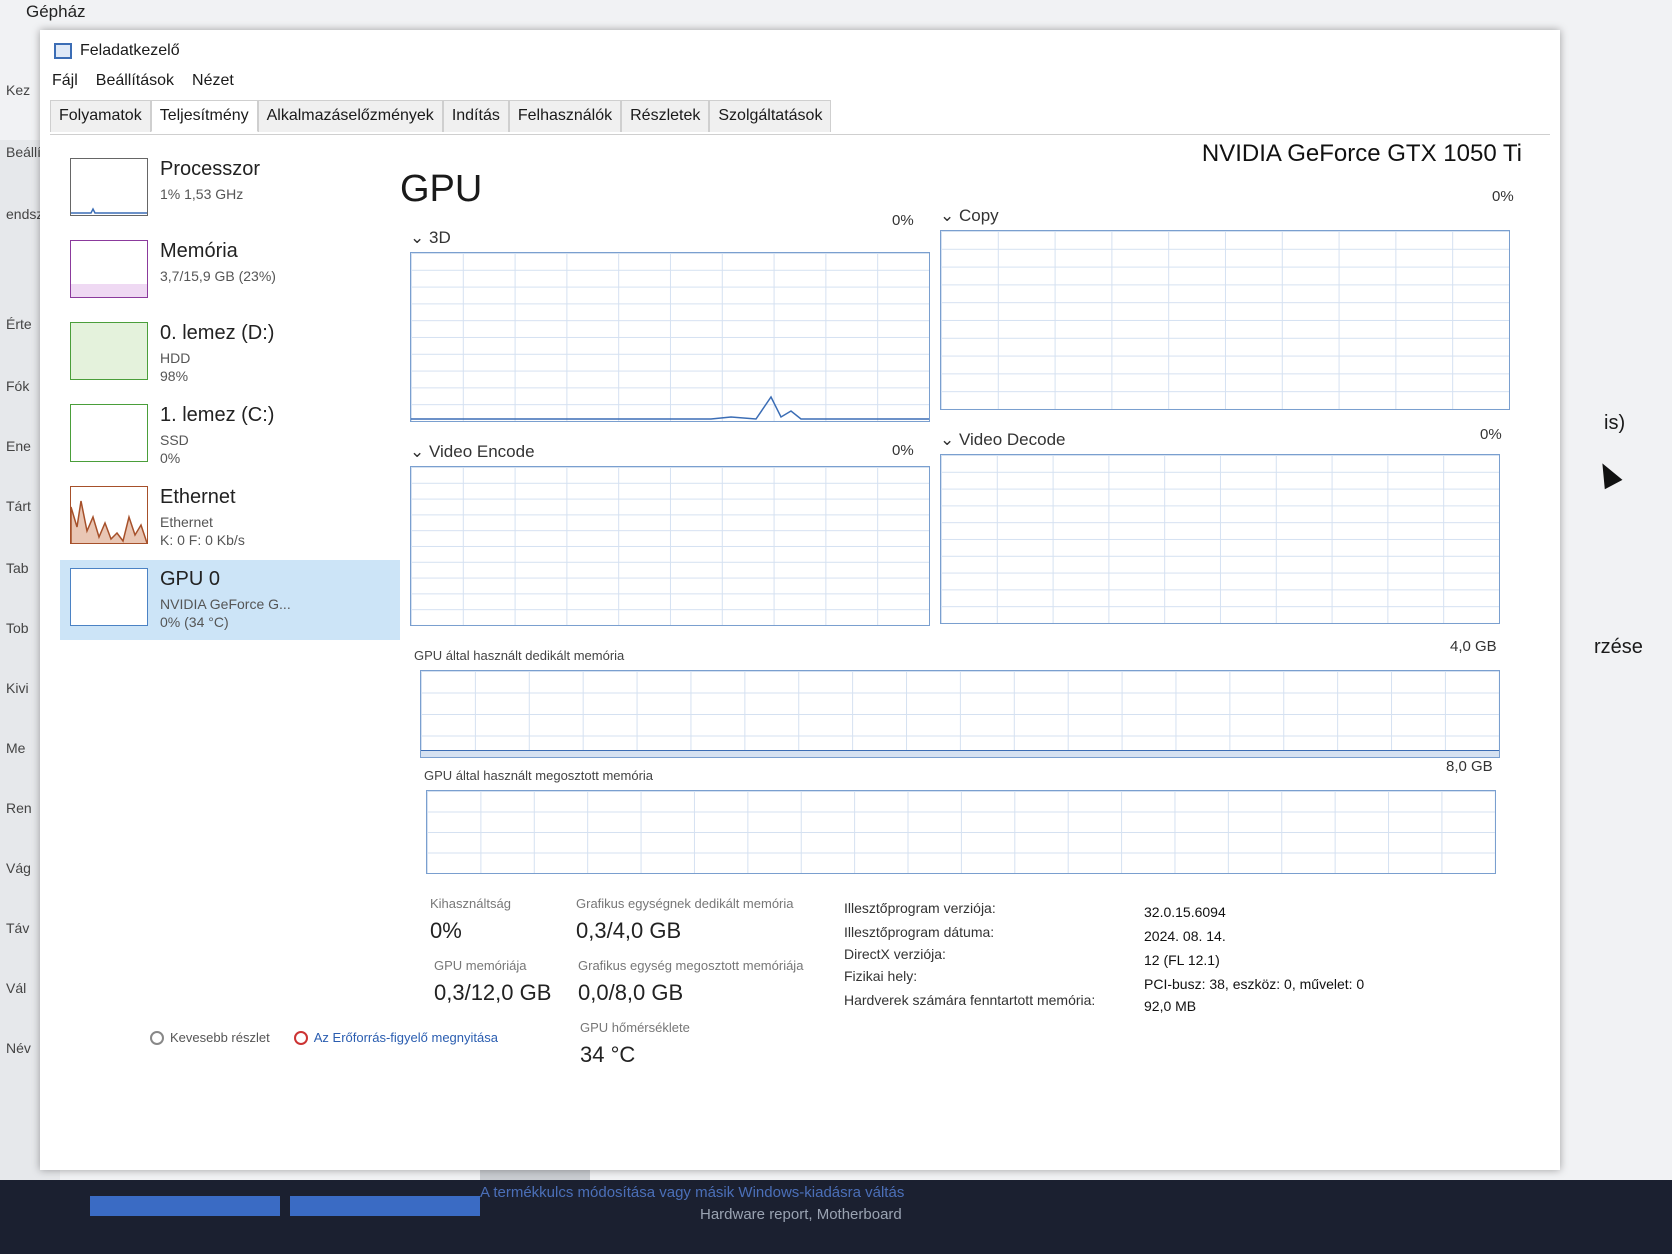 The width and height of the screenshot is (1672, 1254). Describe the element at coordinates (1491, 434) in the screenshot. I see `graph-decode-pct: 0%` at that location.